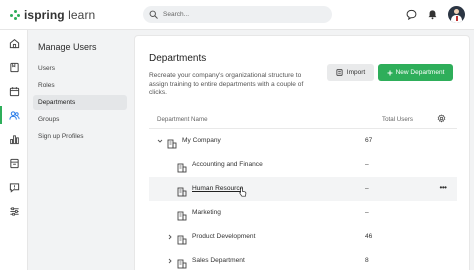 Image resolution: width=474 pixels, height=270 pixels. What do you see at coordinates (432, 14) in the screenshot?
I see `bell-icon` at bounding box center [432, 14].